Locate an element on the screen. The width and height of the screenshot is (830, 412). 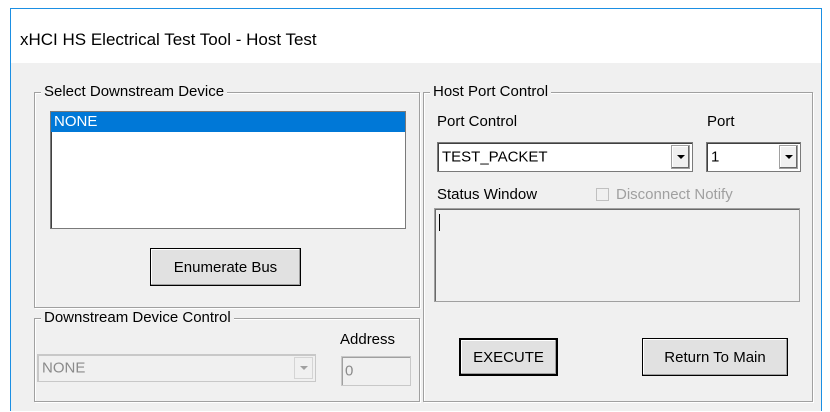
window-title: xHCI HS Electrical Test Tool - Host Test is located at coordinates (168, 39).